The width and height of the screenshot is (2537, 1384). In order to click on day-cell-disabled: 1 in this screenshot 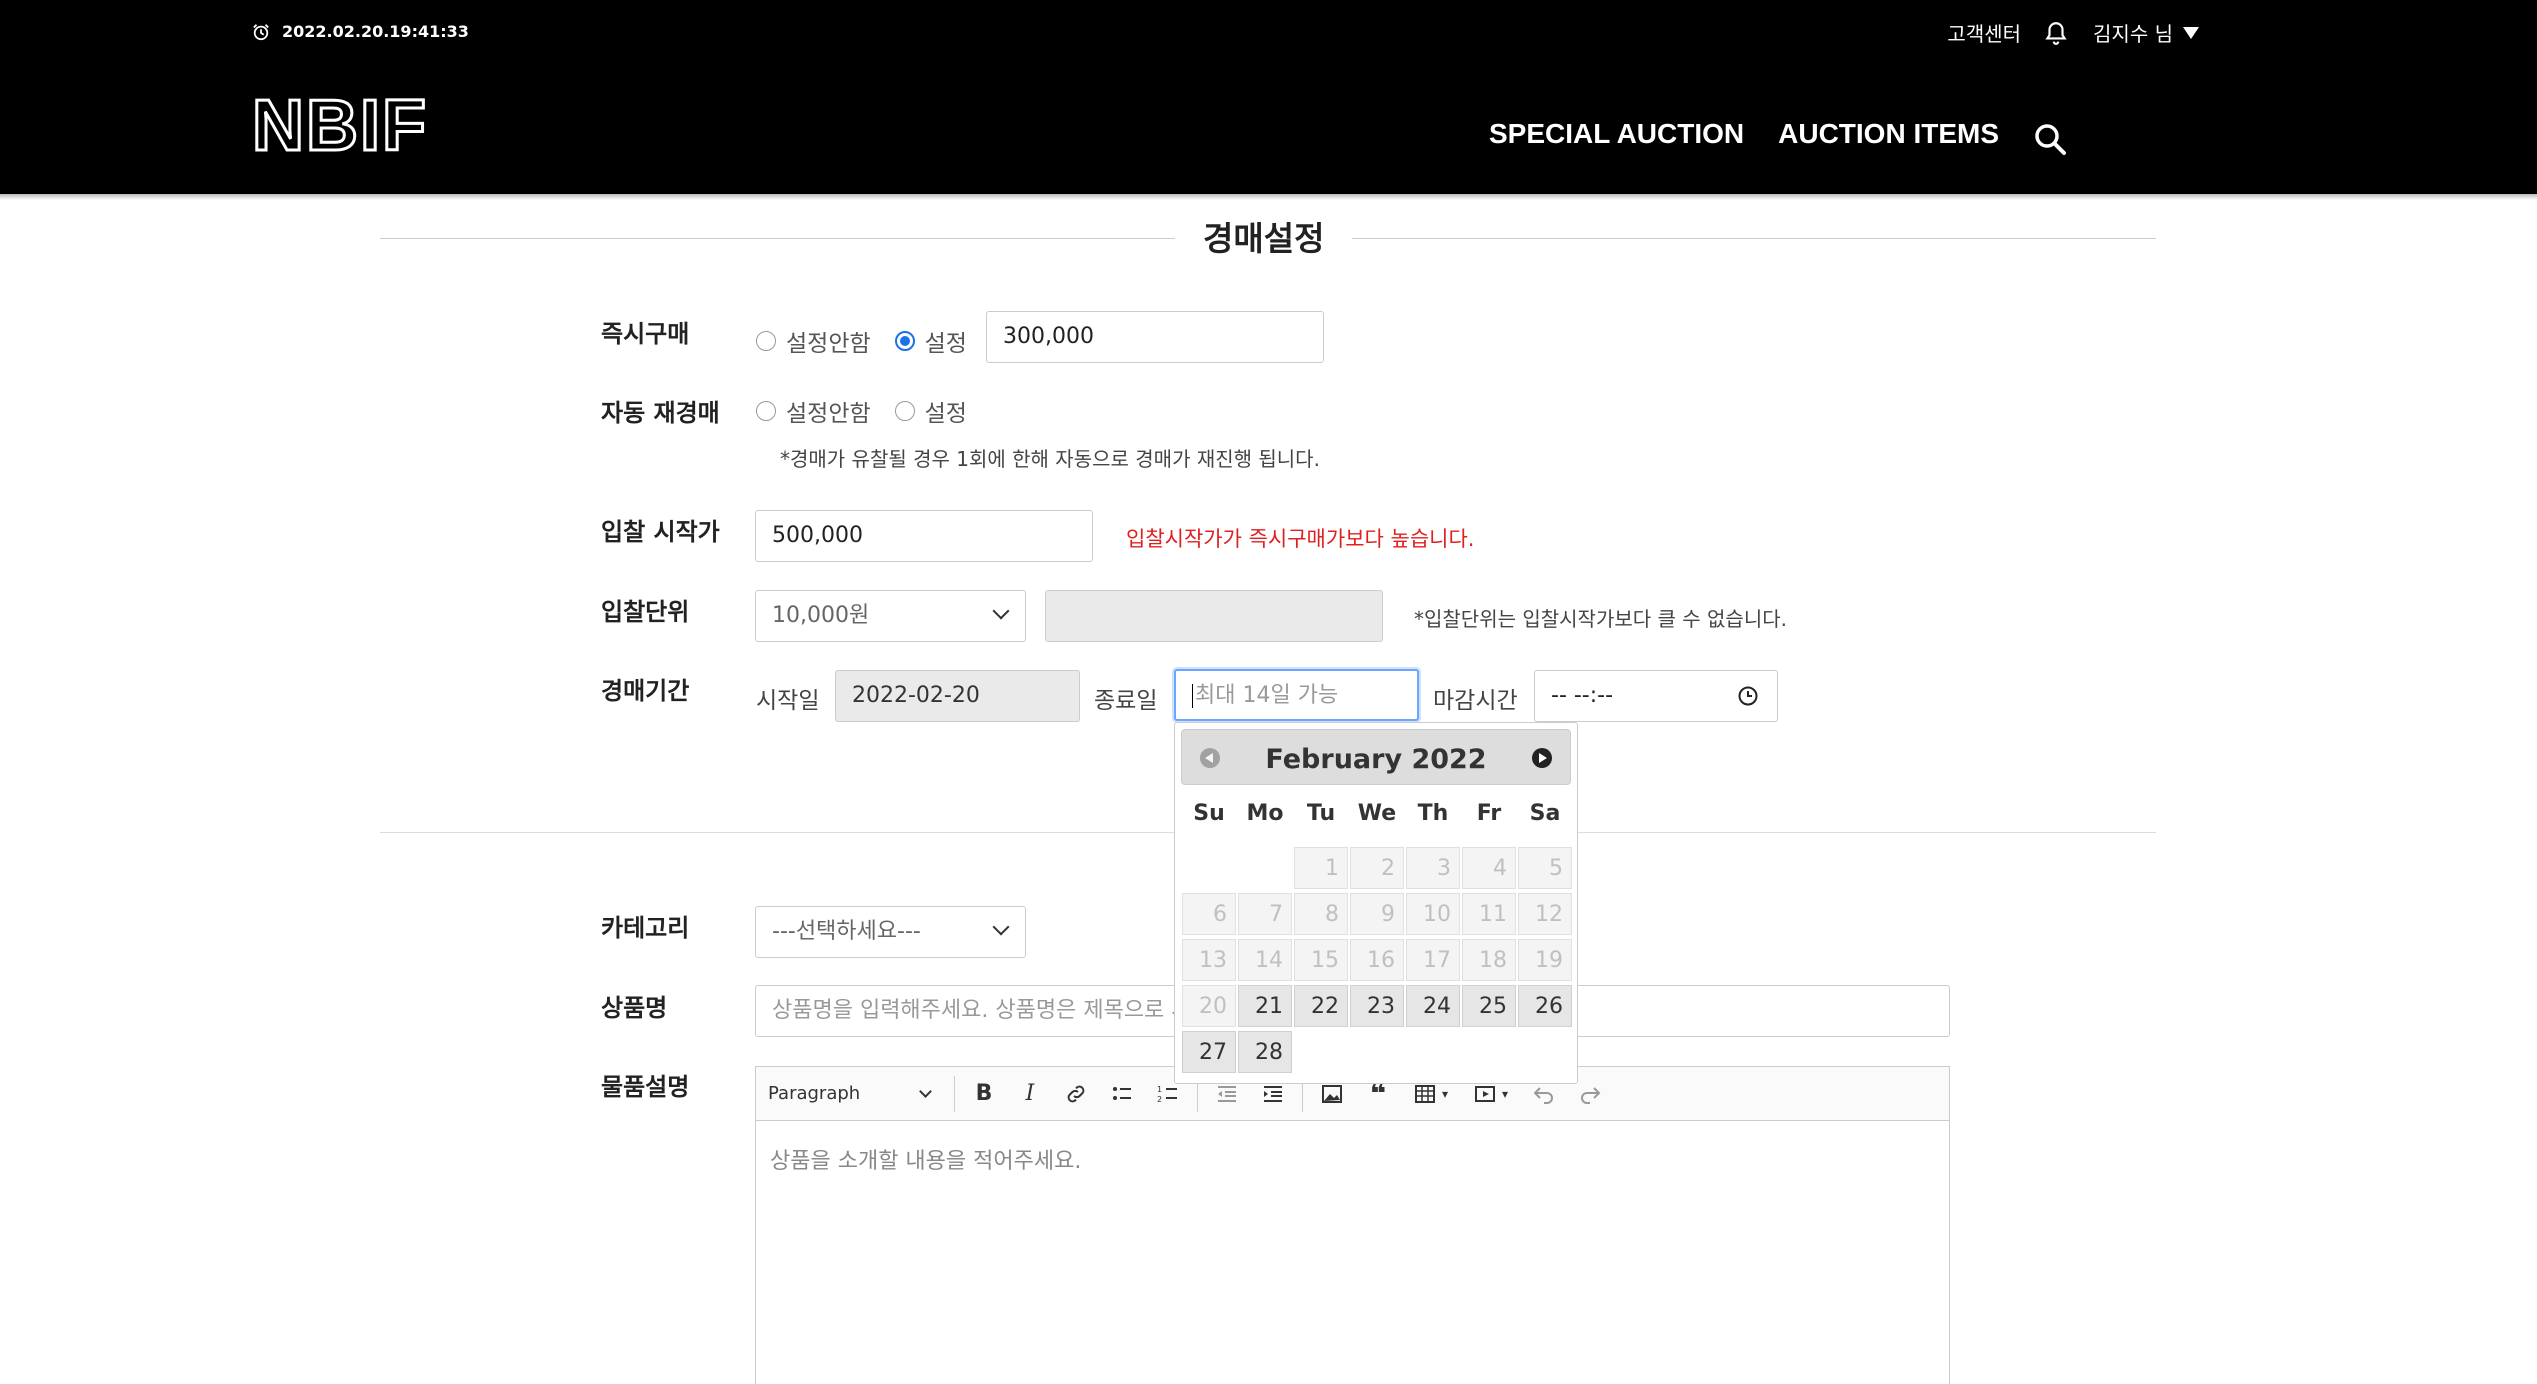, I will do `click(1321, 868)`.